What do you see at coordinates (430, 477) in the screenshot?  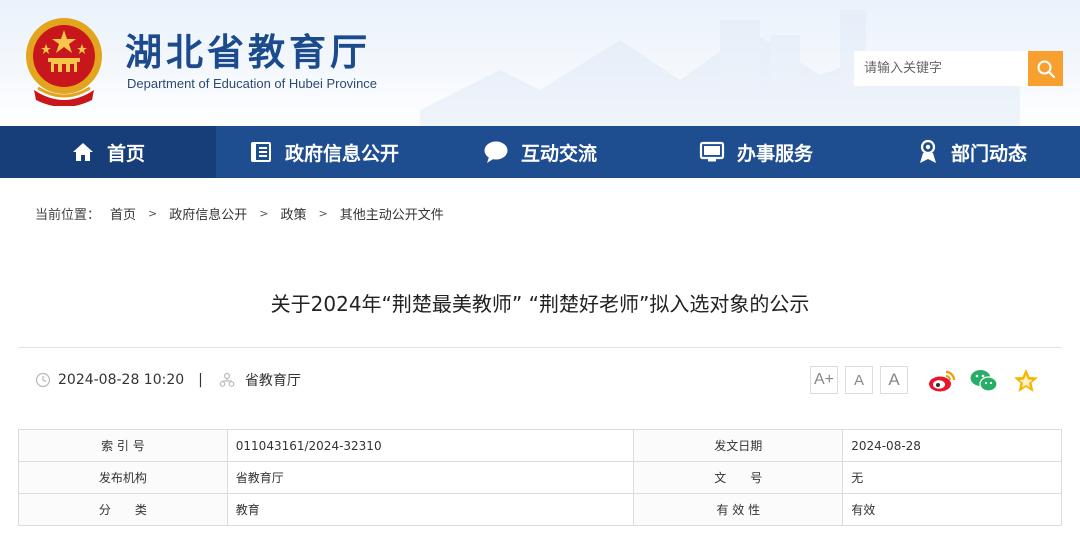 I see `table-cell-value: 省教育厅` at bounding box center [430, 477].